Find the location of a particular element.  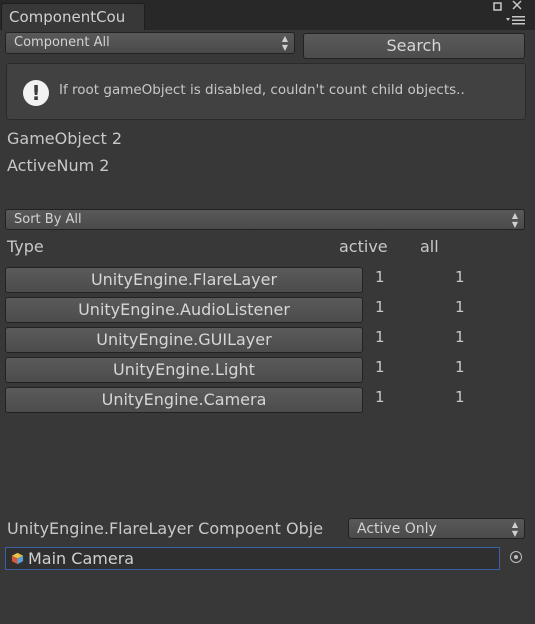

warning-icon: ! is located at coordinates (36, 93).